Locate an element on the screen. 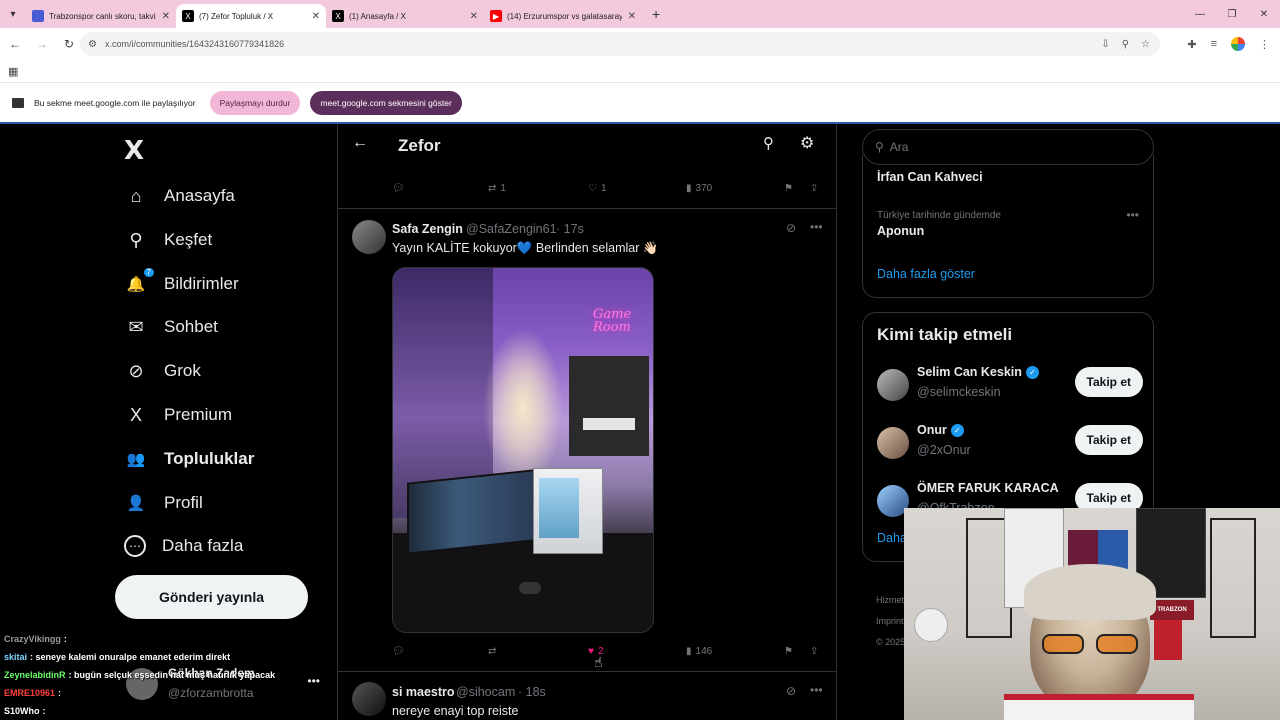 Image resolution: width=1280 pixels, height=720 pixels. stop-sharing-button: Paylaşmayı durdur is located at coordinates (255, 102).